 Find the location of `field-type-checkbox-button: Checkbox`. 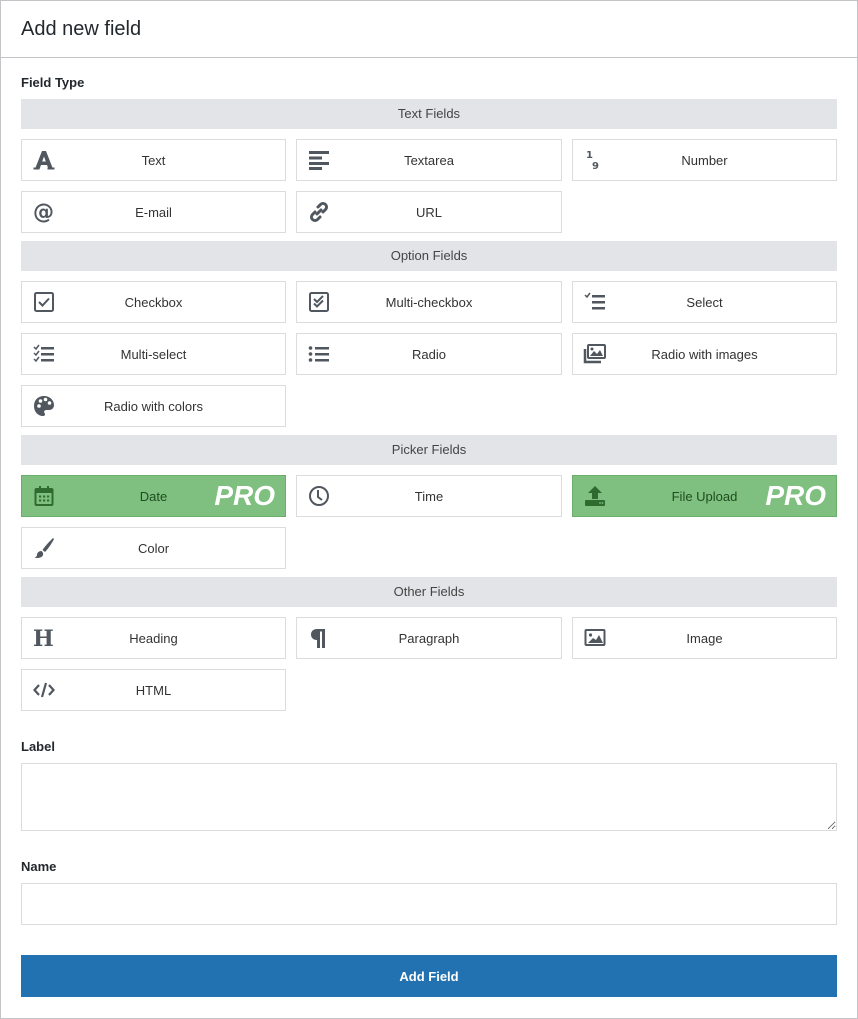

field-type-checkbox-button: Checkbox is located at coordinates (153, 302).